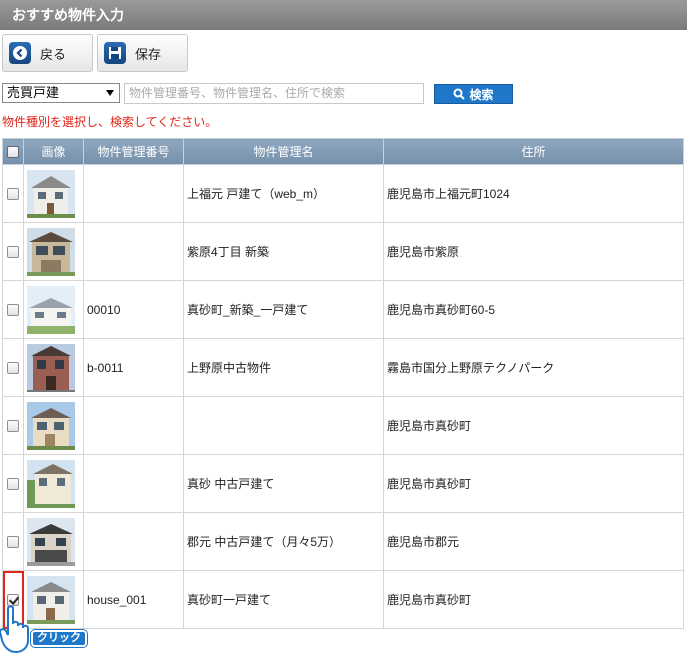 Image resolution: width=687 pixels, height=653 pixels. I want to click on search-row: 売買戸建 物件管理番号、物件管理名、住所で検索 検索, so click(343, 94).